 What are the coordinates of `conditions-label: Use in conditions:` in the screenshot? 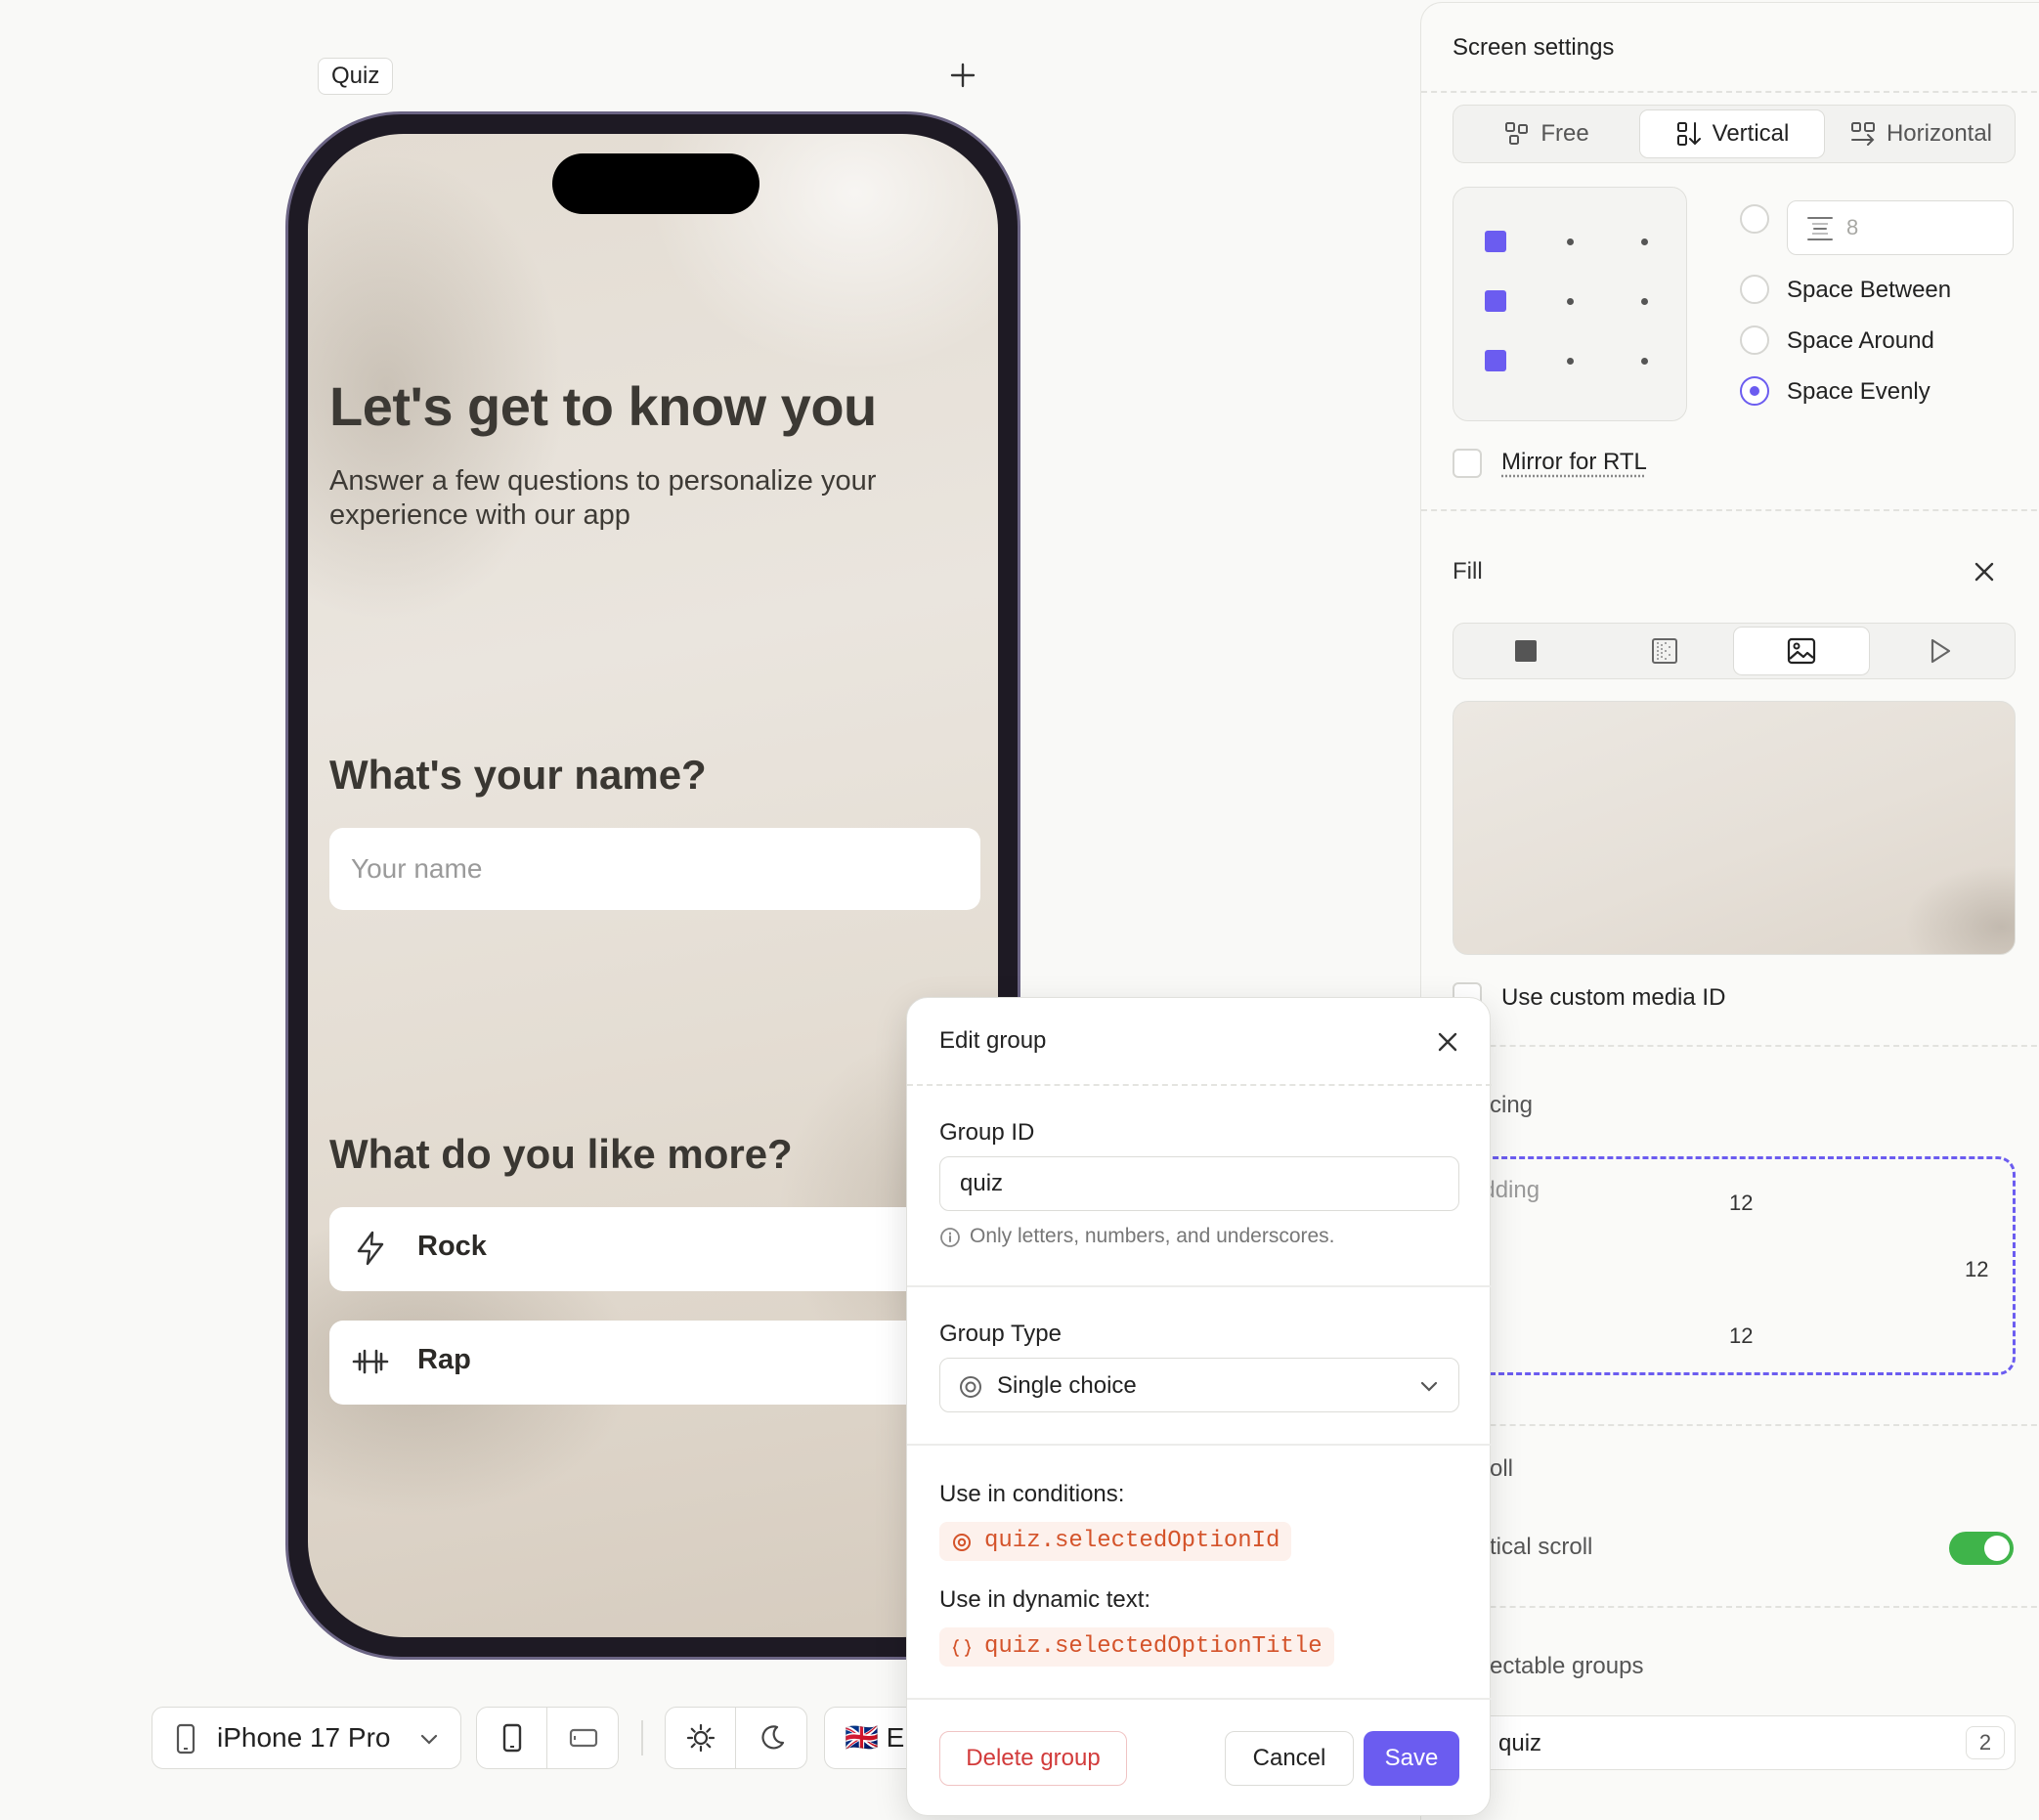 It's located at (1032, 1494).